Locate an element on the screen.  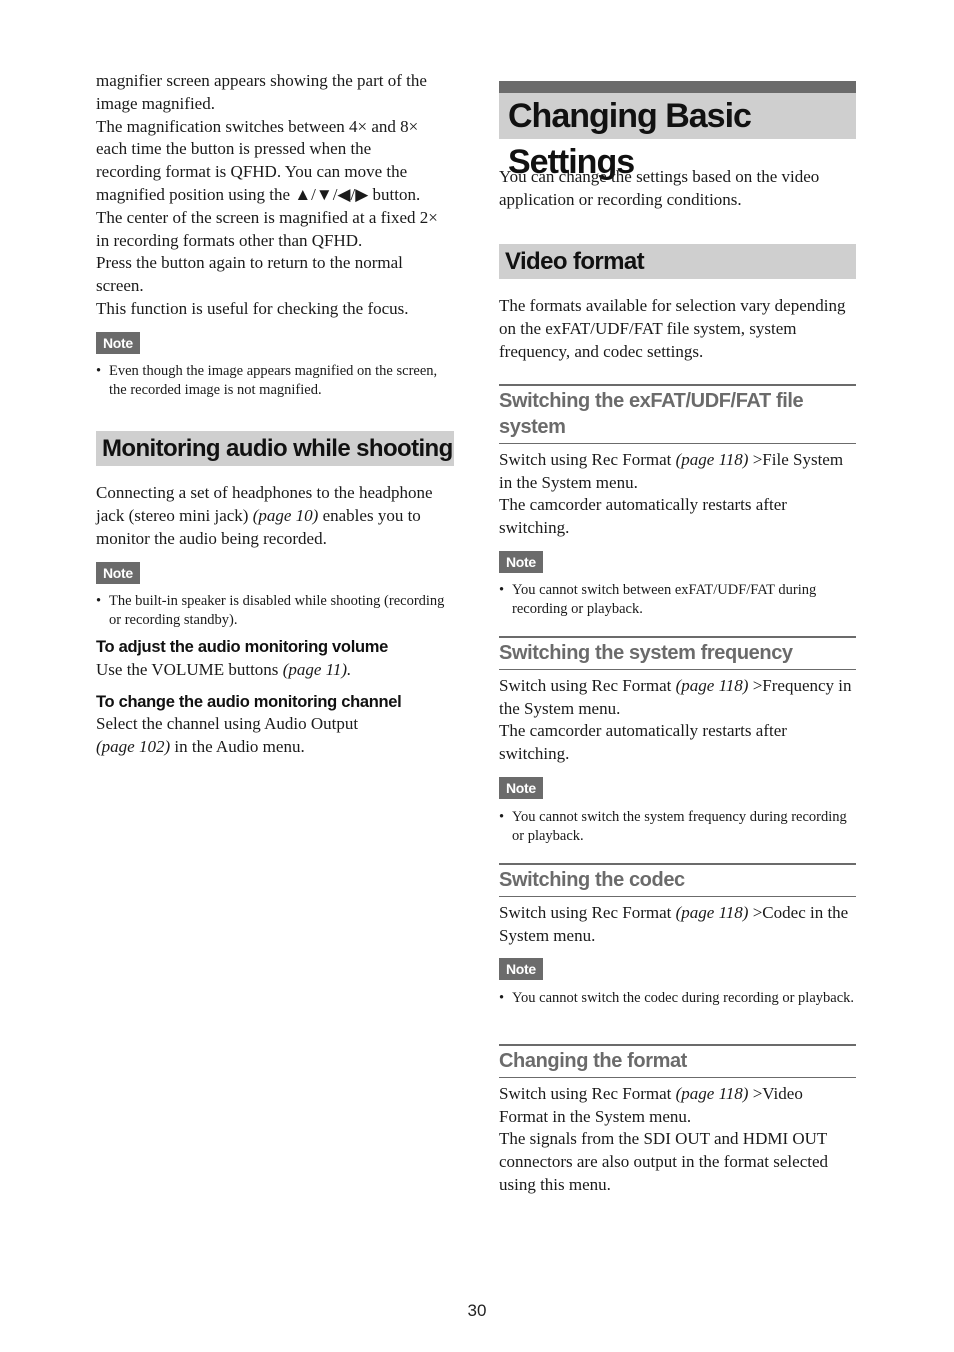
body-text: Use the VOLUME buttons is located at coordinates (189, 669).